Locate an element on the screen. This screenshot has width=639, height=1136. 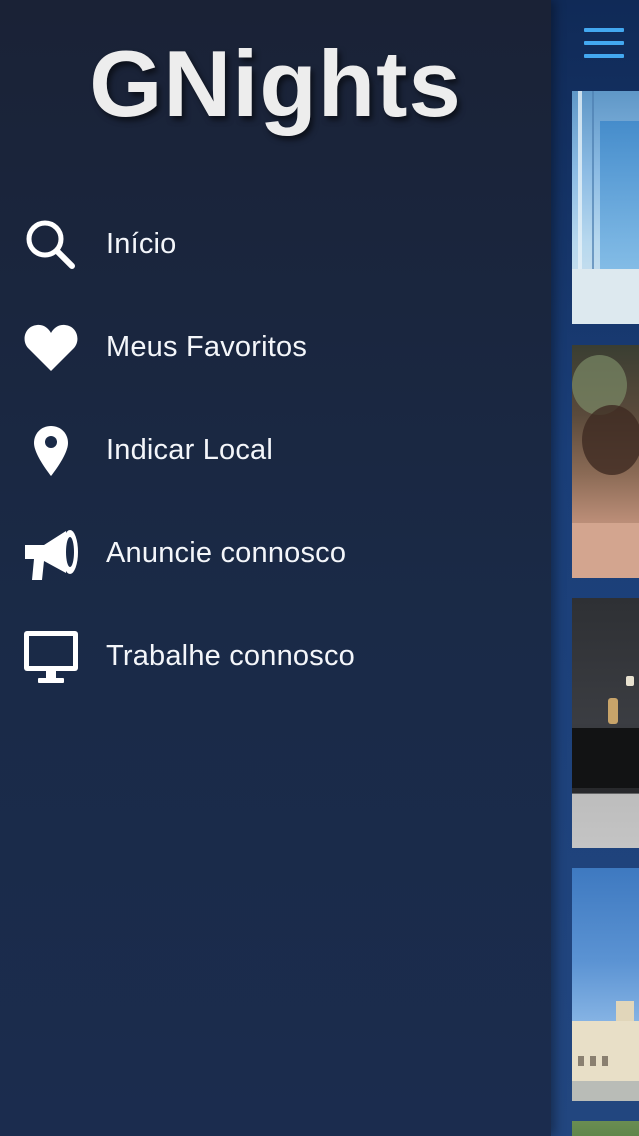
monitor-icon is located at coordinates (51, 657).